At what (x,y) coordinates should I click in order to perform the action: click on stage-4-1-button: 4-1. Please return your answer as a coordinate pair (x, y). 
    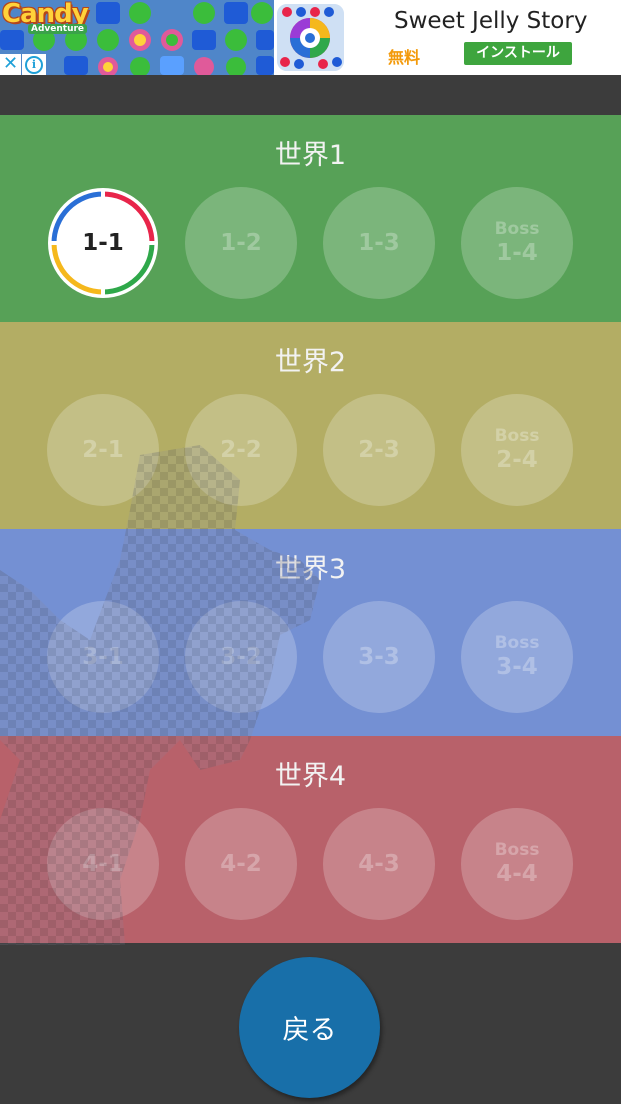
    Looking at the image, I should click on (103, 864).